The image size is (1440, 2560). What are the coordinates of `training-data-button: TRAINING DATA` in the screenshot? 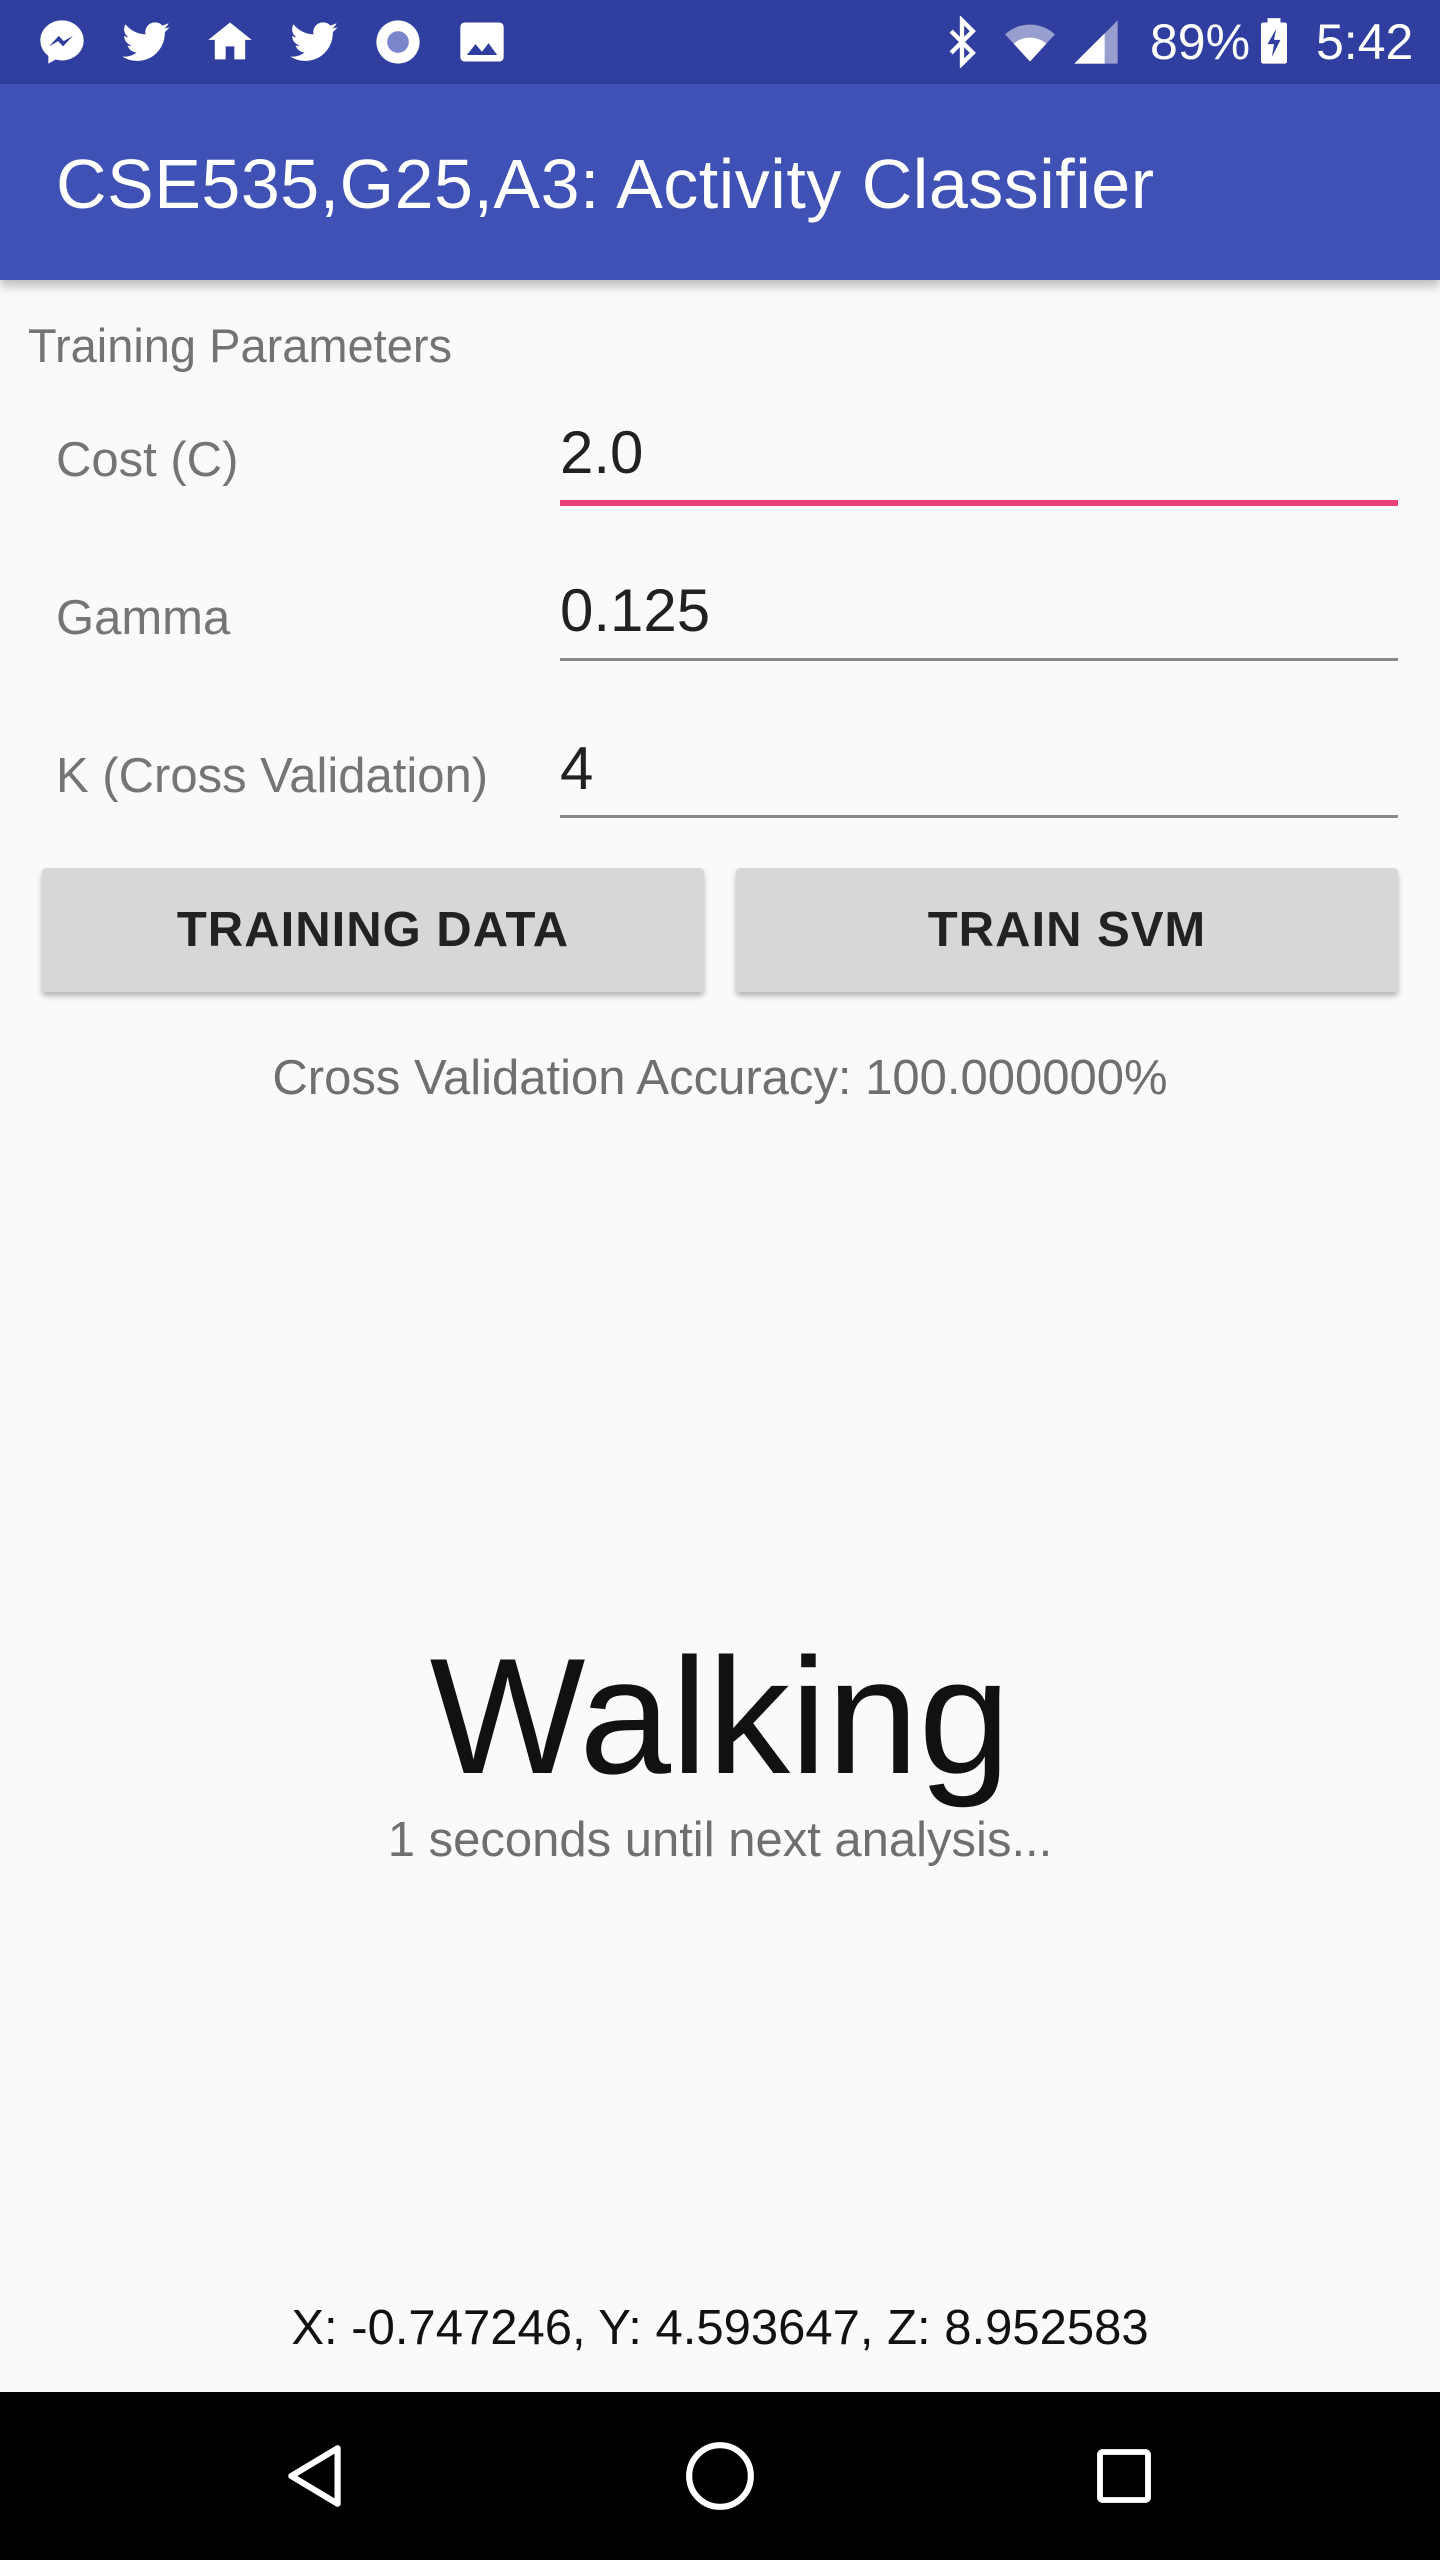 It's located at (373, 930).